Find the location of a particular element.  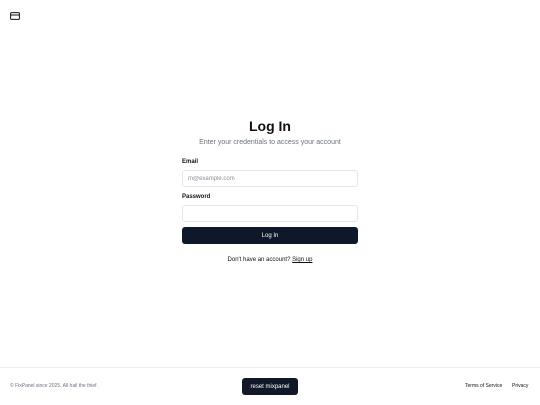

card-icon-graphic is located at coordinates (15, 16).